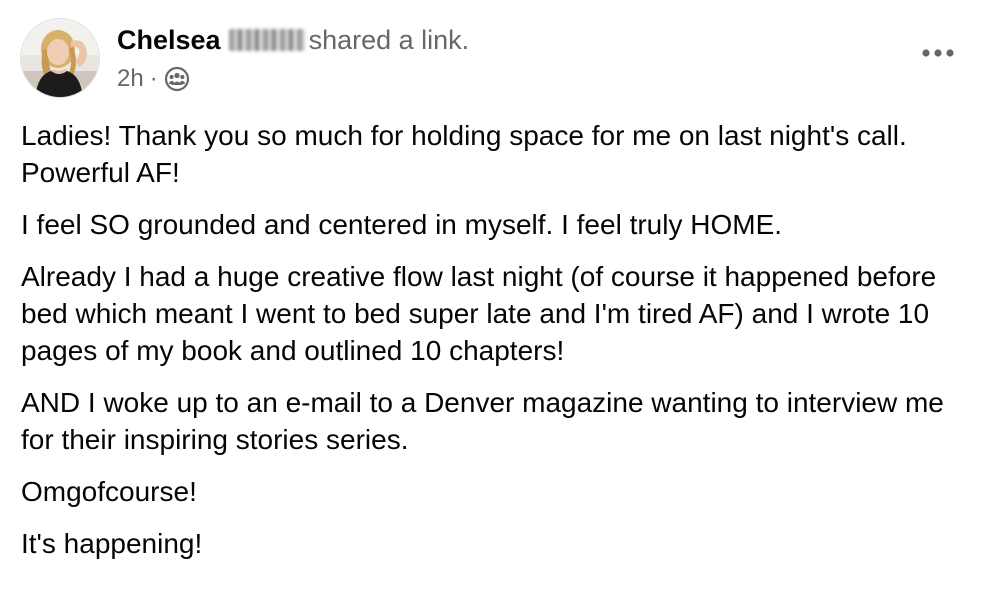 The height and width of the screenshot is (590, 982). Describe the element at coordinates (177, 79) in the screenshot. I see `group-audience-icon` at that location.